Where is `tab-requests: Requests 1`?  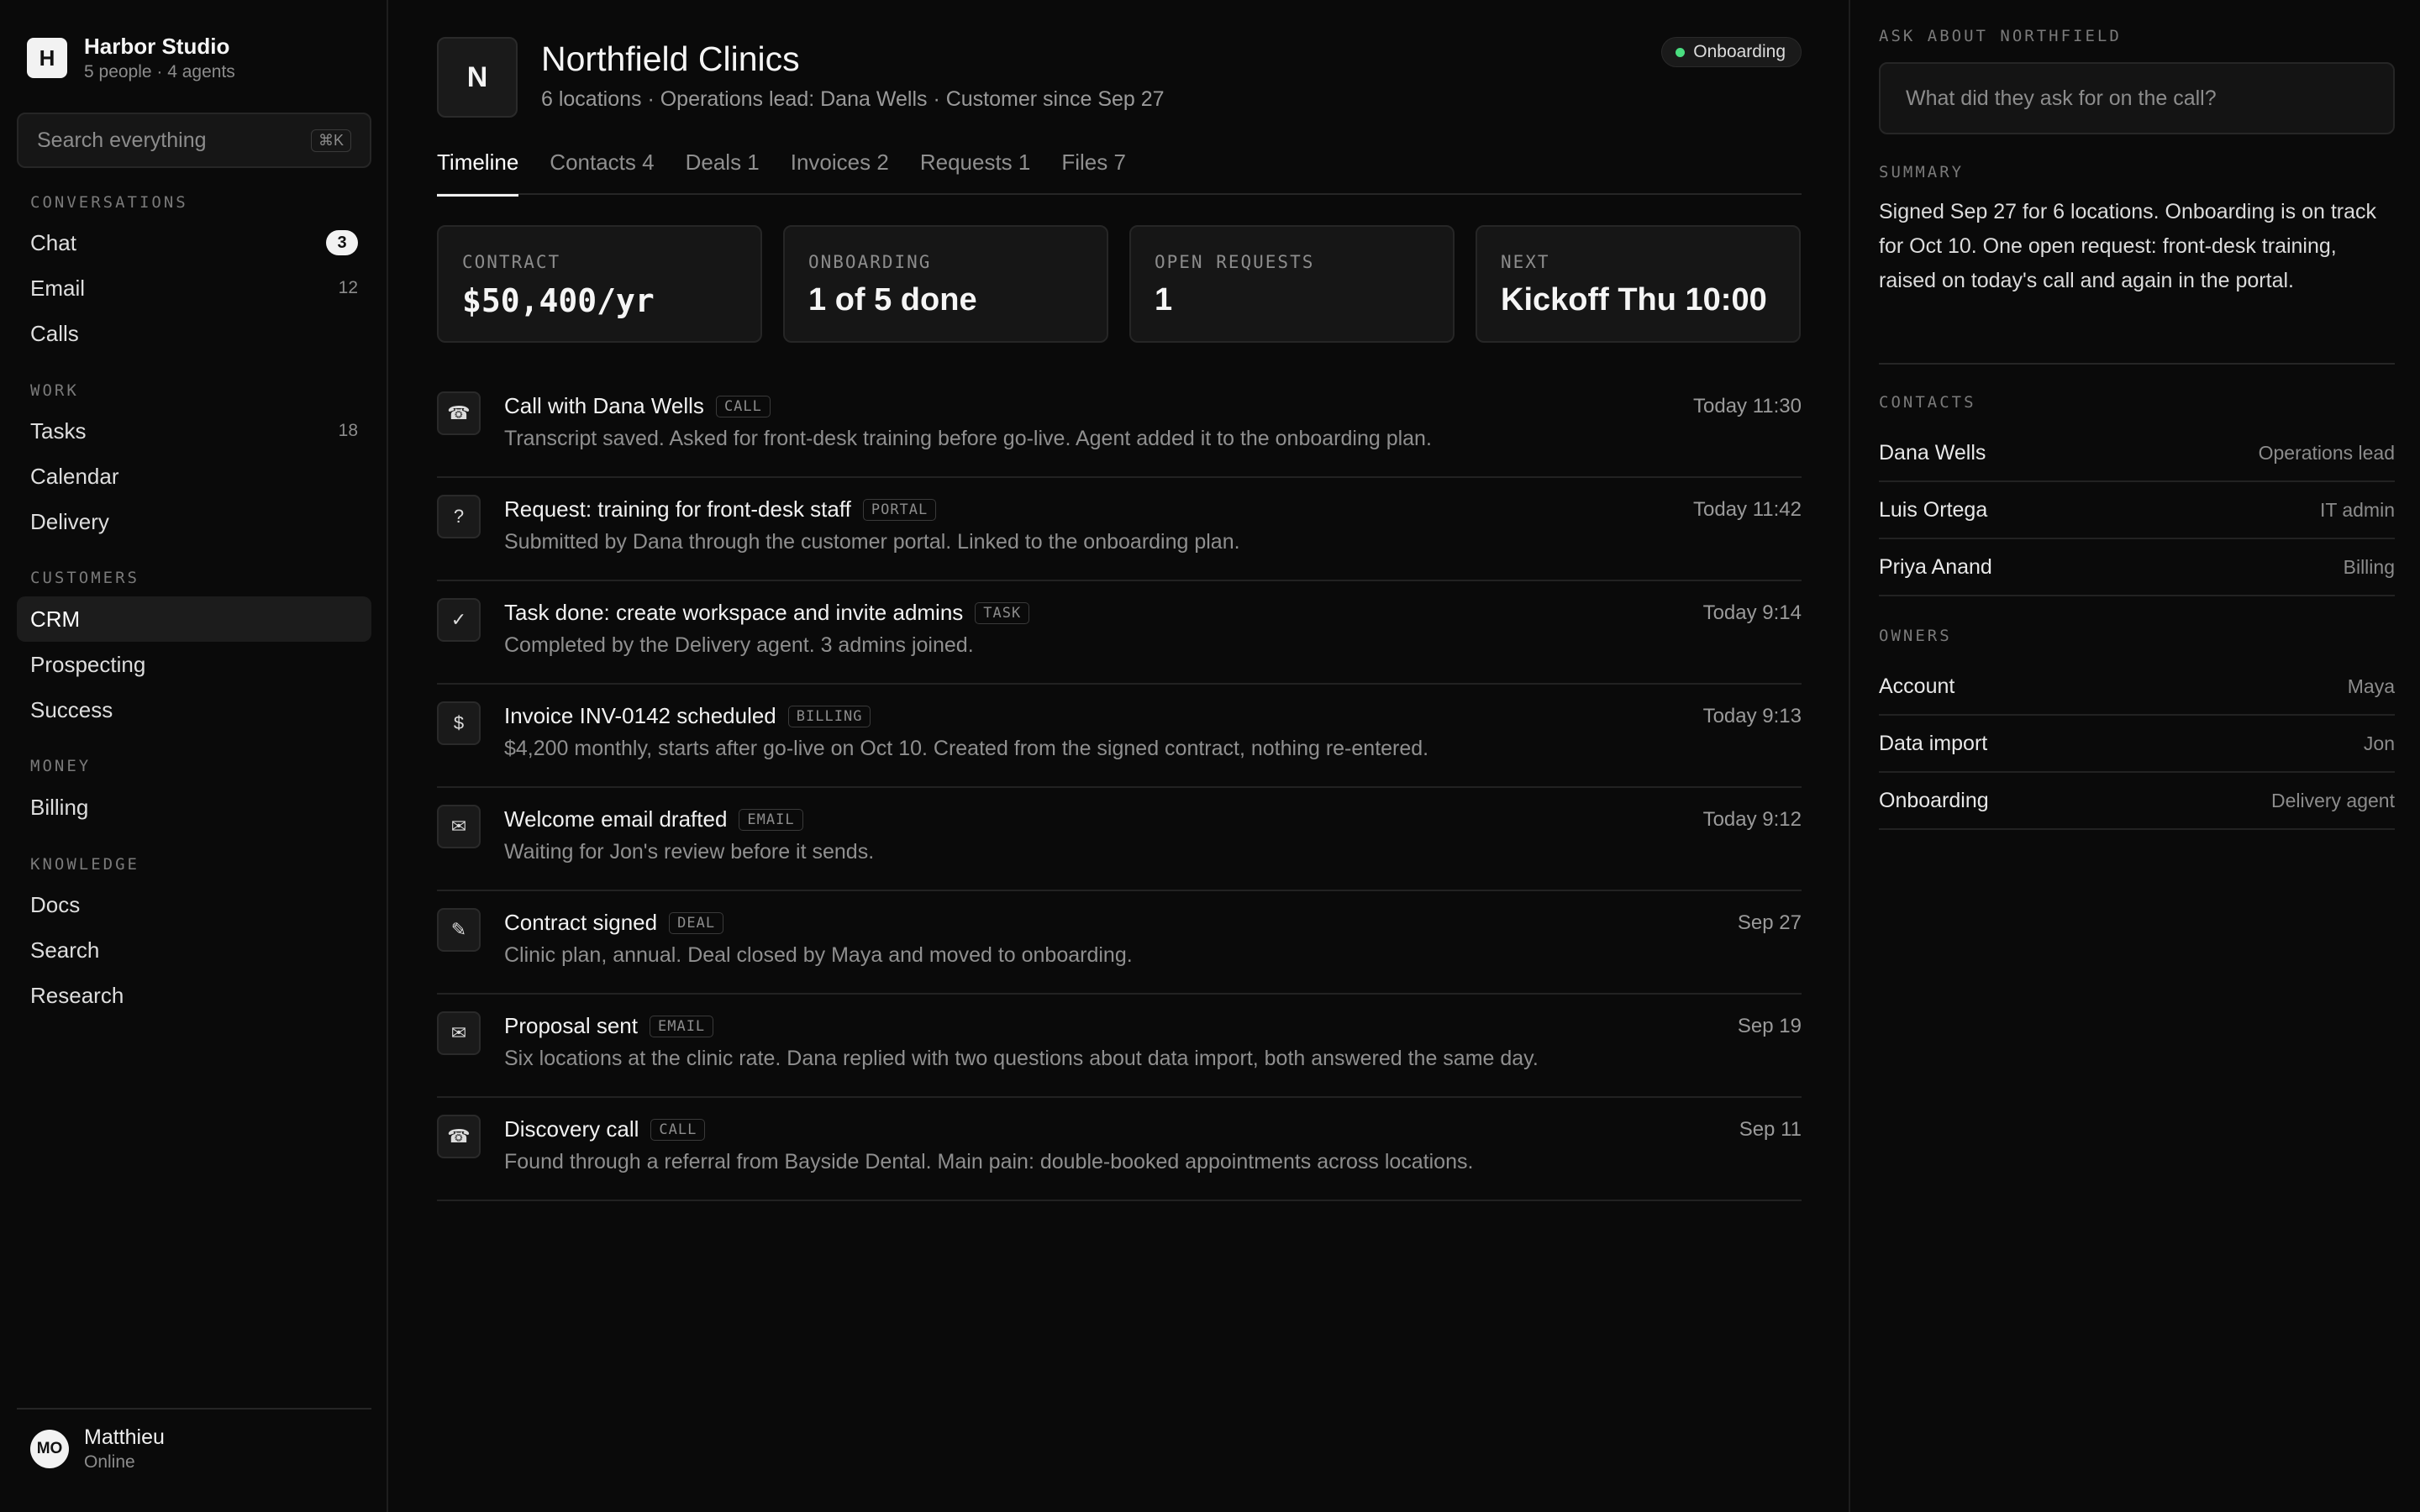 tab-requests: Requests 1 is located at coordinates (975, 171).